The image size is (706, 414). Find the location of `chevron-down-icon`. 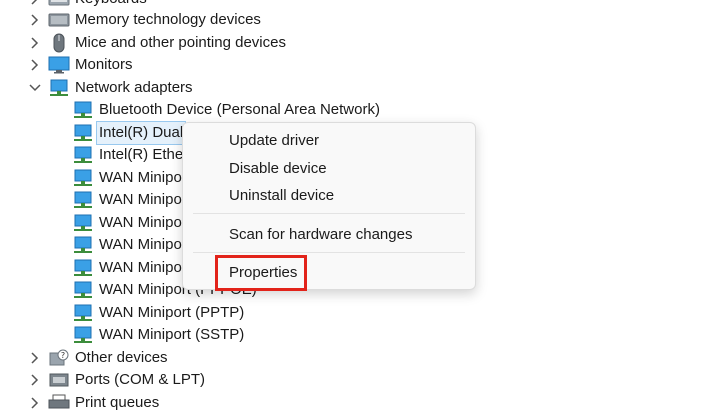

chevron-down-icon is located at coordinates (35, 88).